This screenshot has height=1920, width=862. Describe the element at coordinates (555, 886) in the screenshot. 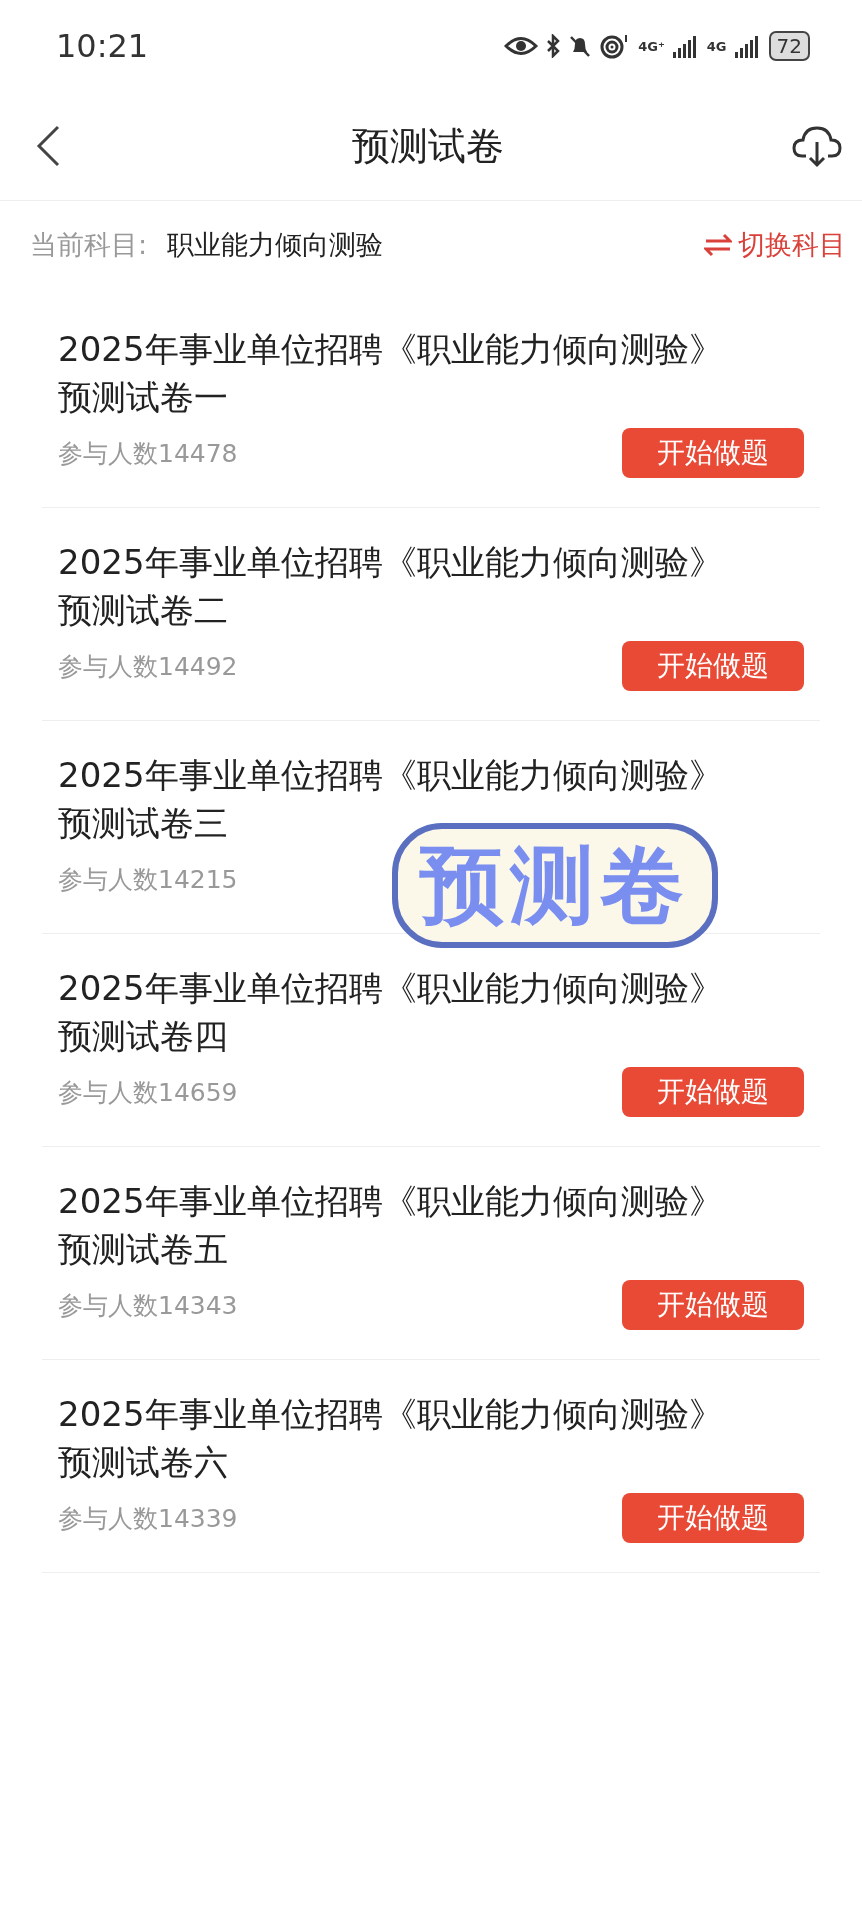

I see `sticker: 预测卷` at that location.